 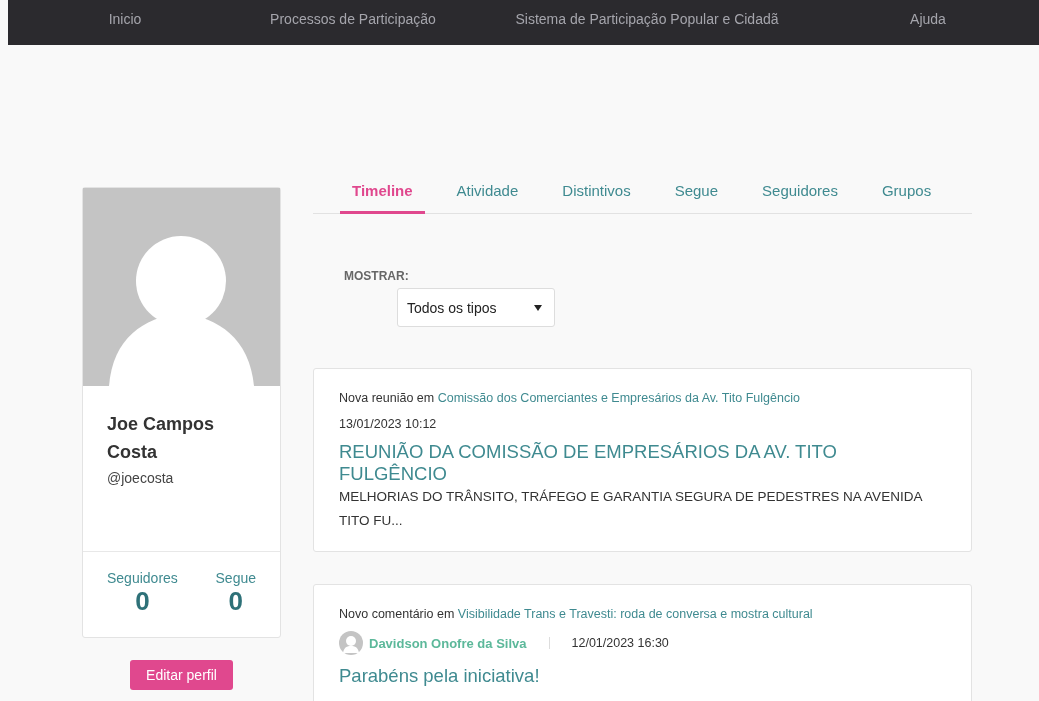 What do you see at coordinates (635, 614) in the screenshot?
I see `activity-link: Visibilidade Trans e Travesti: roda de conversa e mostra cultural` at bounding box center [635, 614].